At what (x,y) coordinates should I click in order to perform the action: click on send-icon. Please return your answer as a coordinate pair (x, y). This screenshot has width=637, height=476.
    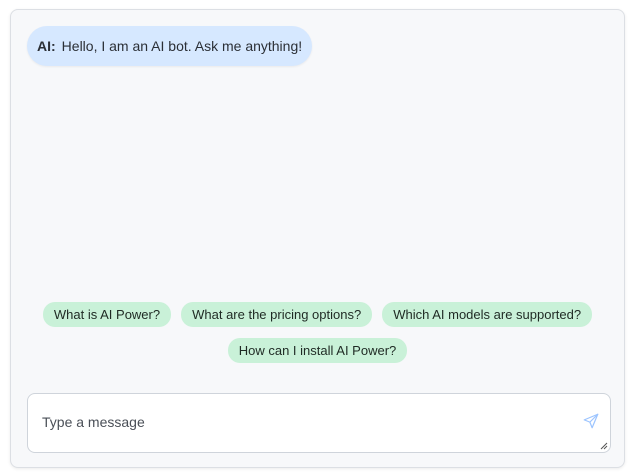
    Looking at the image, I should click on (591, 421).